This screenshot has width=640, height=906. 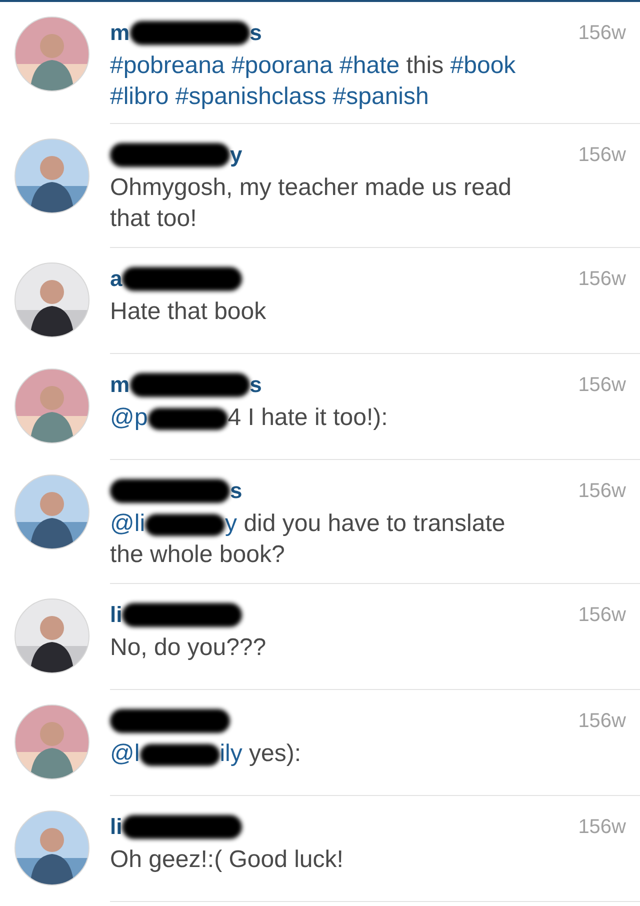 What do you see at coordinates (129, 417) in the screenshot?
I see `tag-link: @p` at bounding box center [129, 417].